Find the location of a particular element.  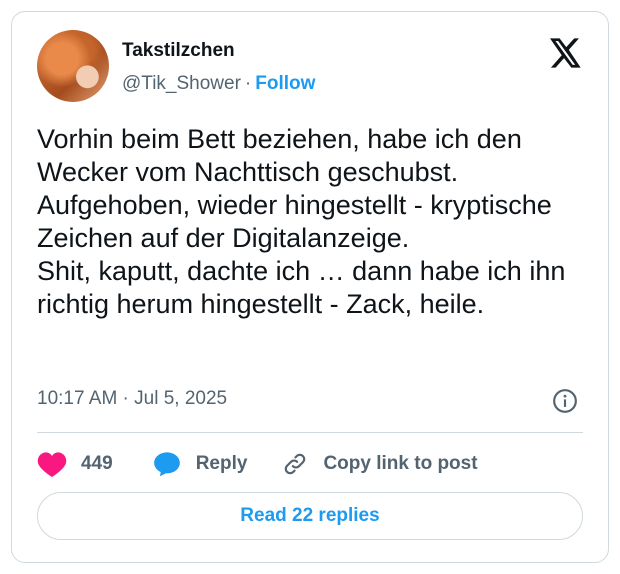

author-display-name: Takstilzchen is located at coordinates (178, 51).